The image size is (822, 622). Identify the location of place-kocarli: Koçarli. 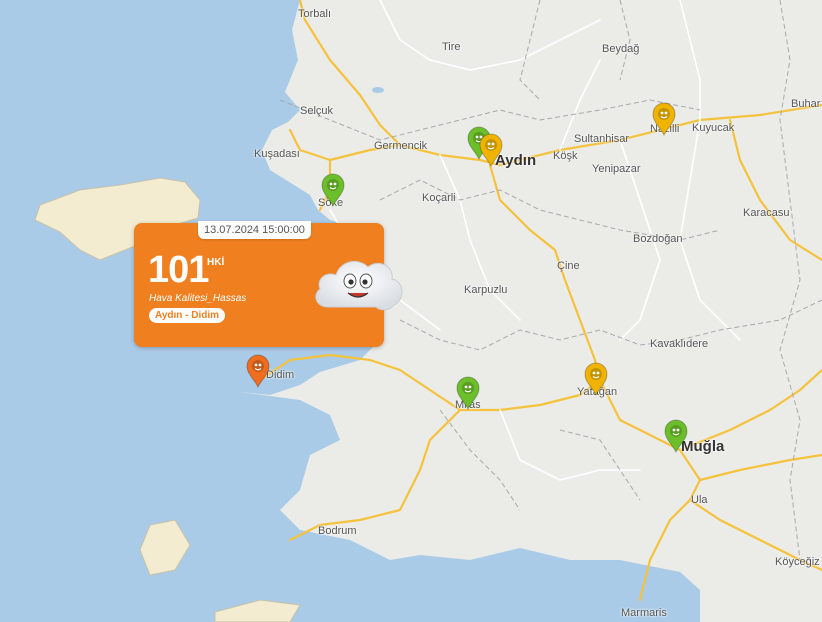
(439, 198).